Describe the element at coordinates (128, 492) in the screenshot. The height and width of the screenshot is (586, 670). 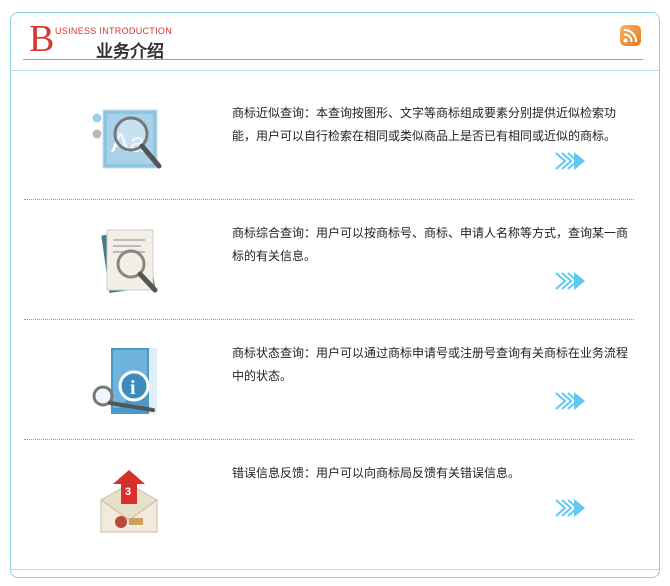
I see `svg-text: 3` at that location.